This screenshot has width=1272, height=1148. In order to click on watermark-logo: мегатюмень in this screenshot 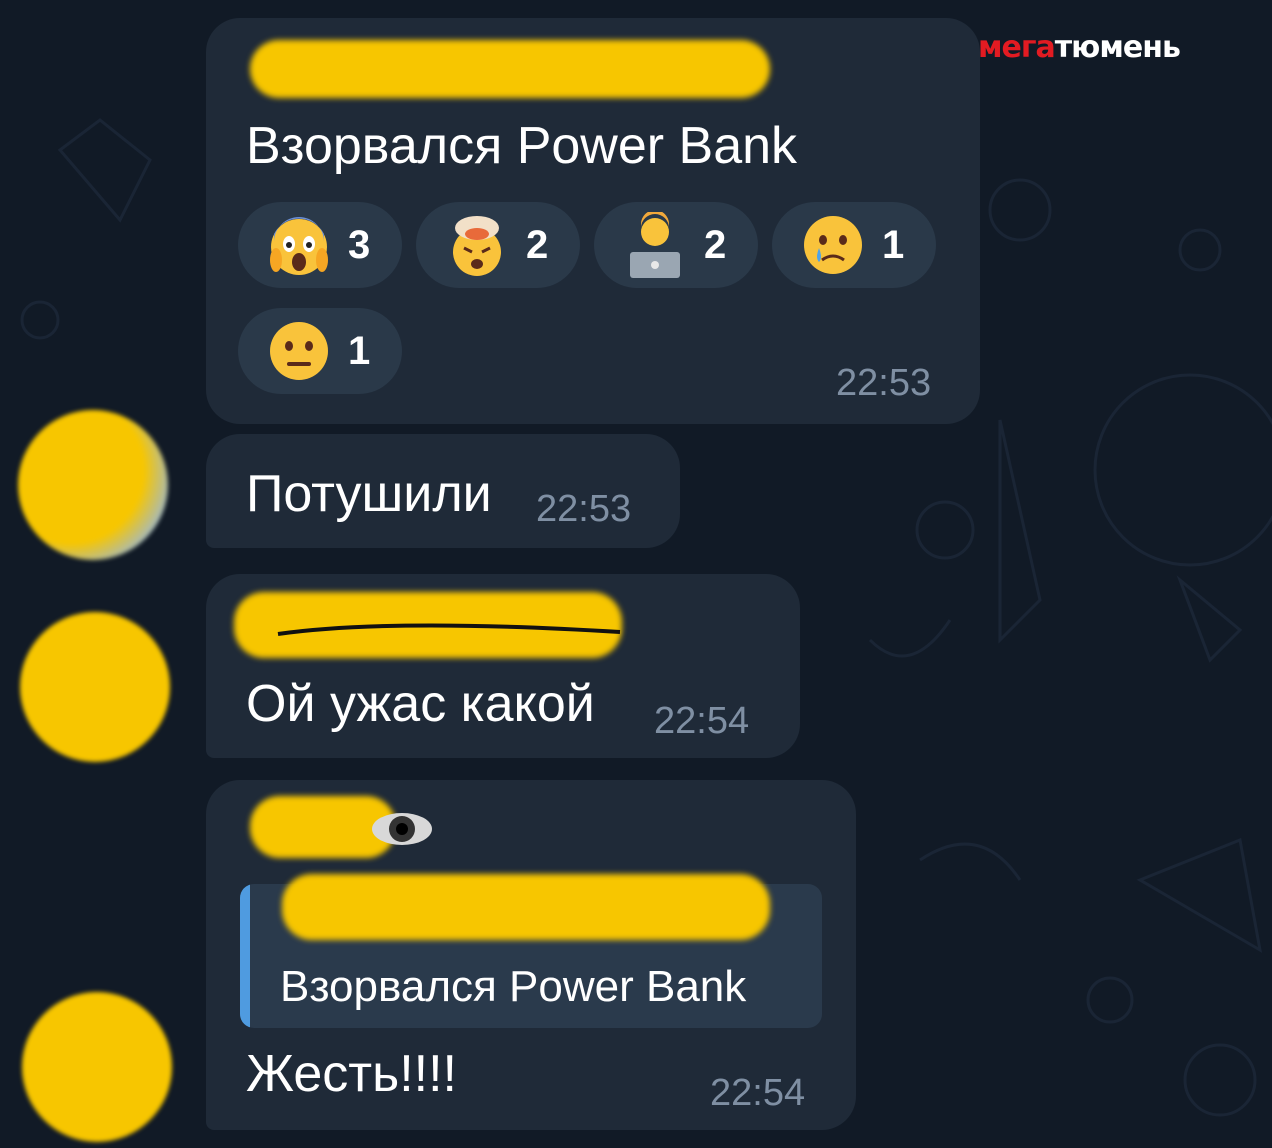, I will do `click(1079, 47)`.